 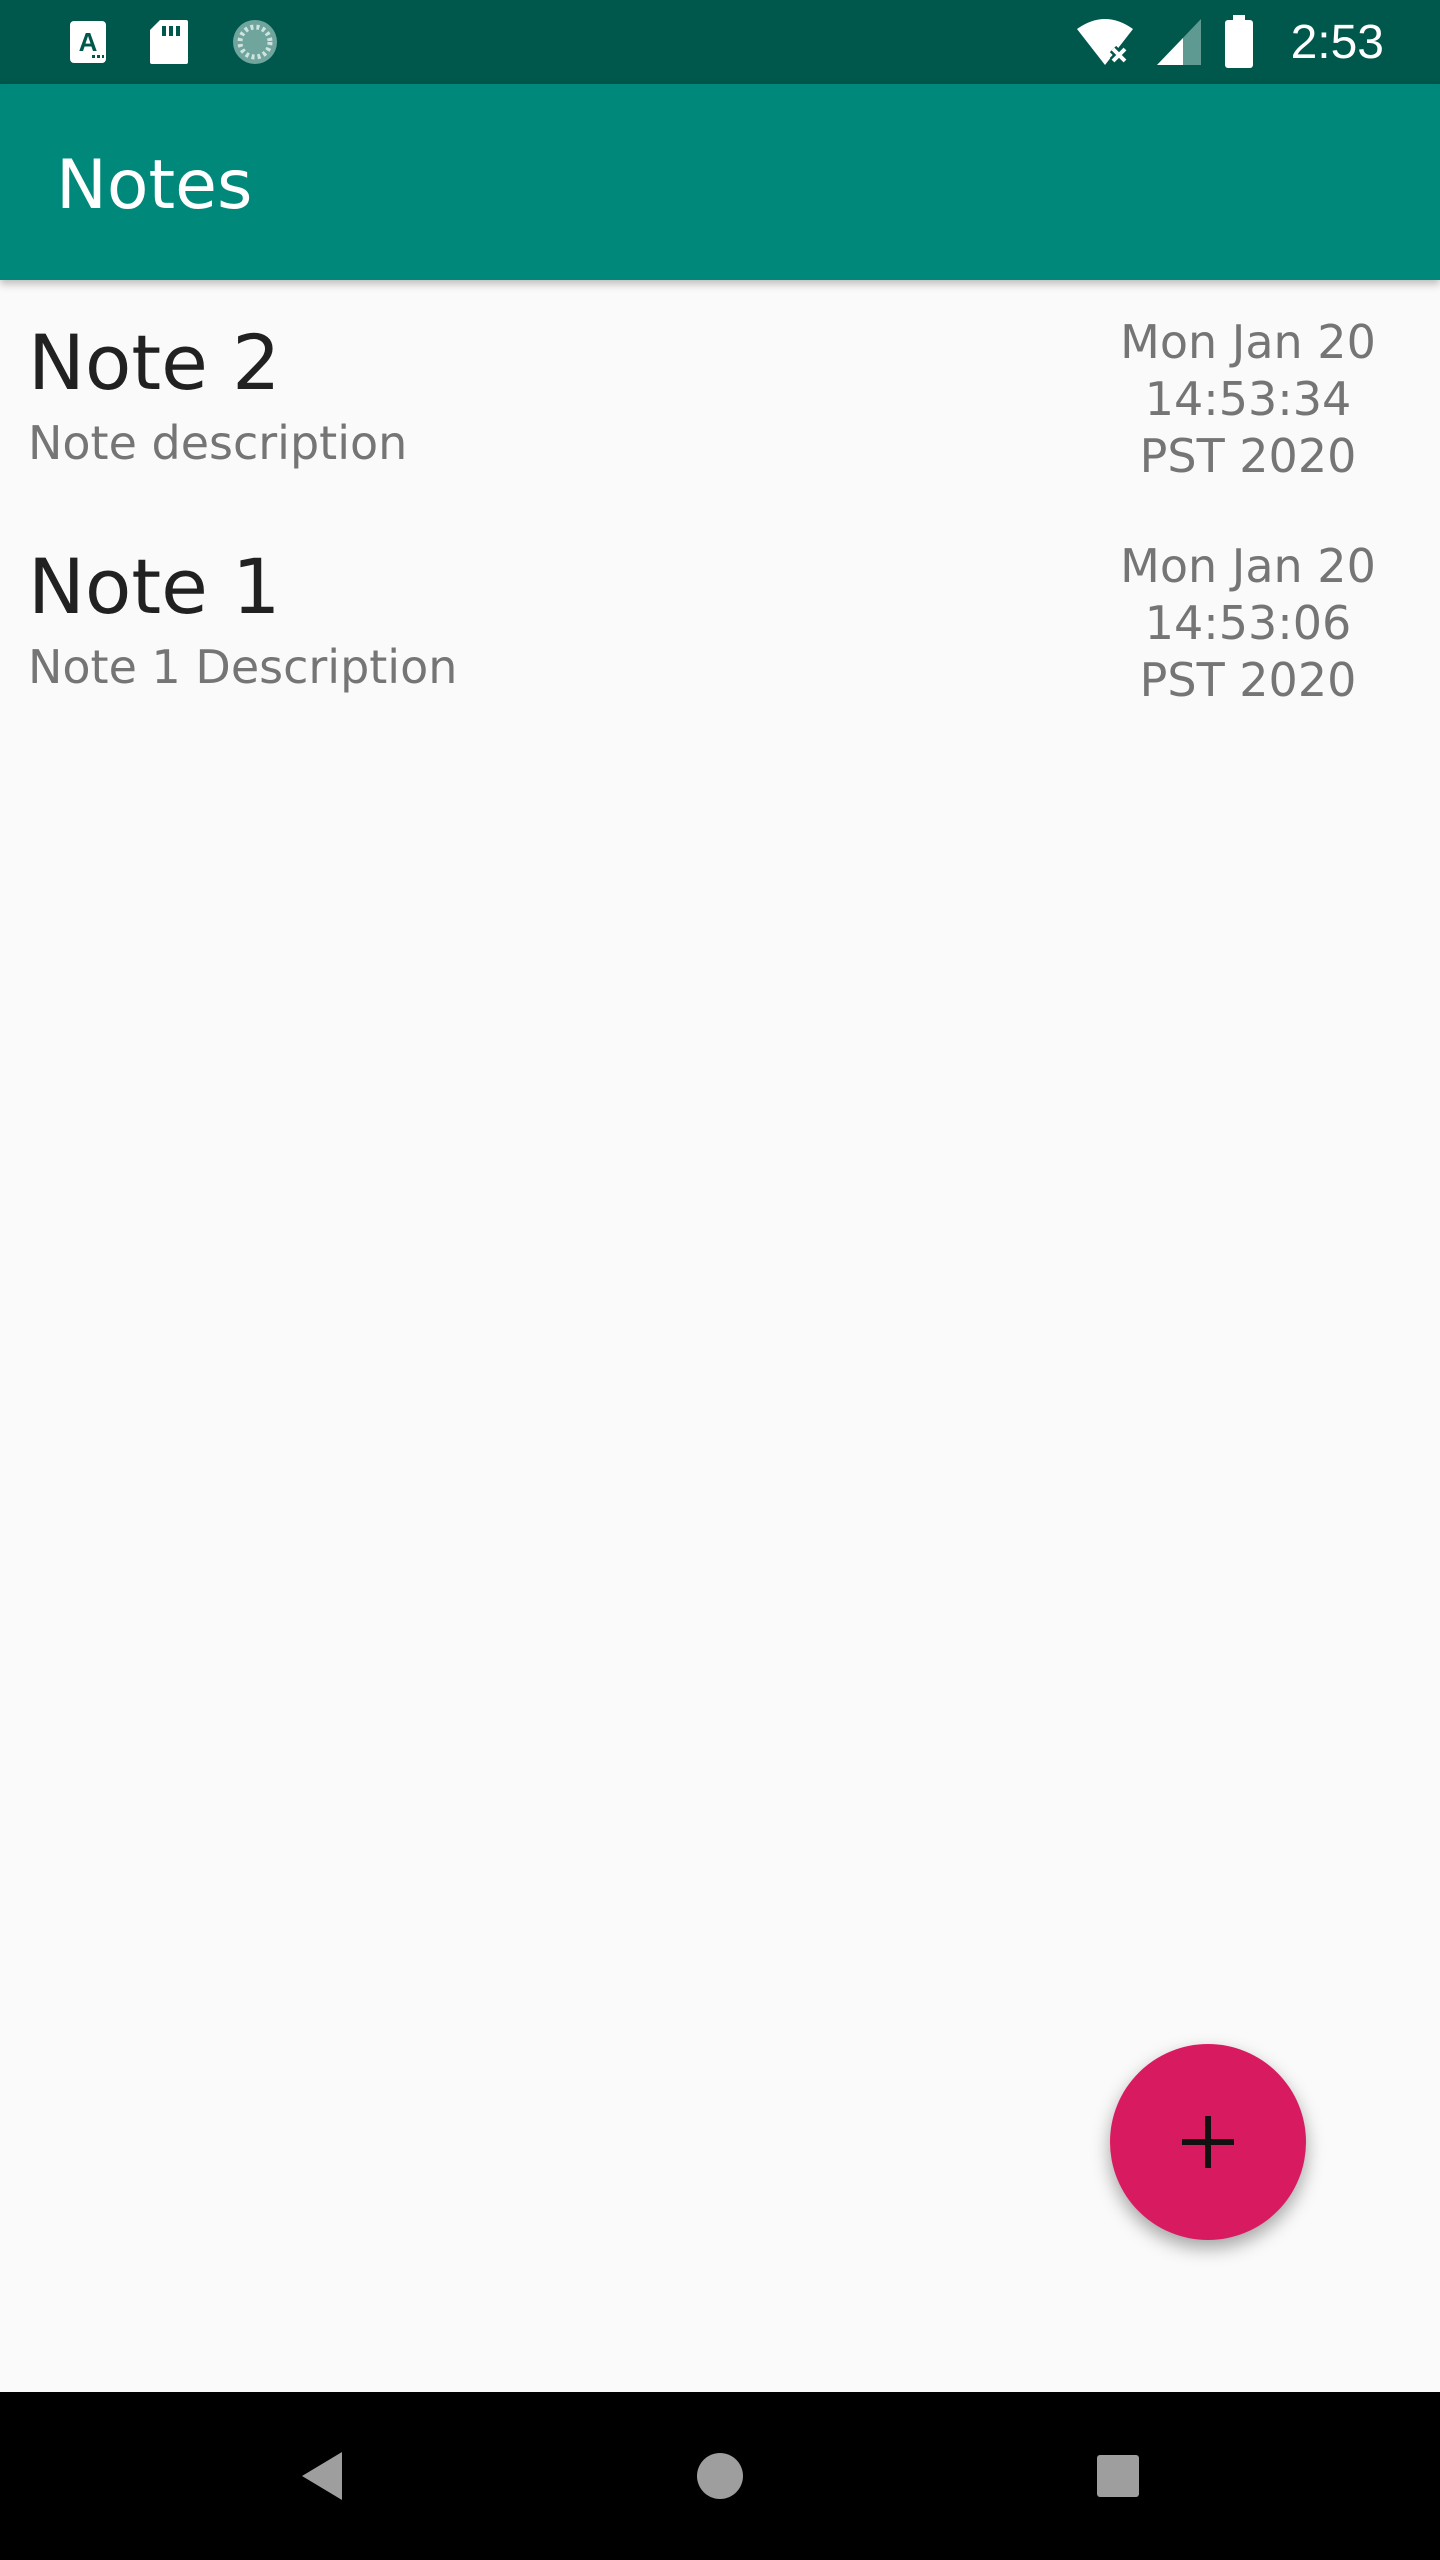 I want to click on add-note-button, so click(x=1208, y=2142).